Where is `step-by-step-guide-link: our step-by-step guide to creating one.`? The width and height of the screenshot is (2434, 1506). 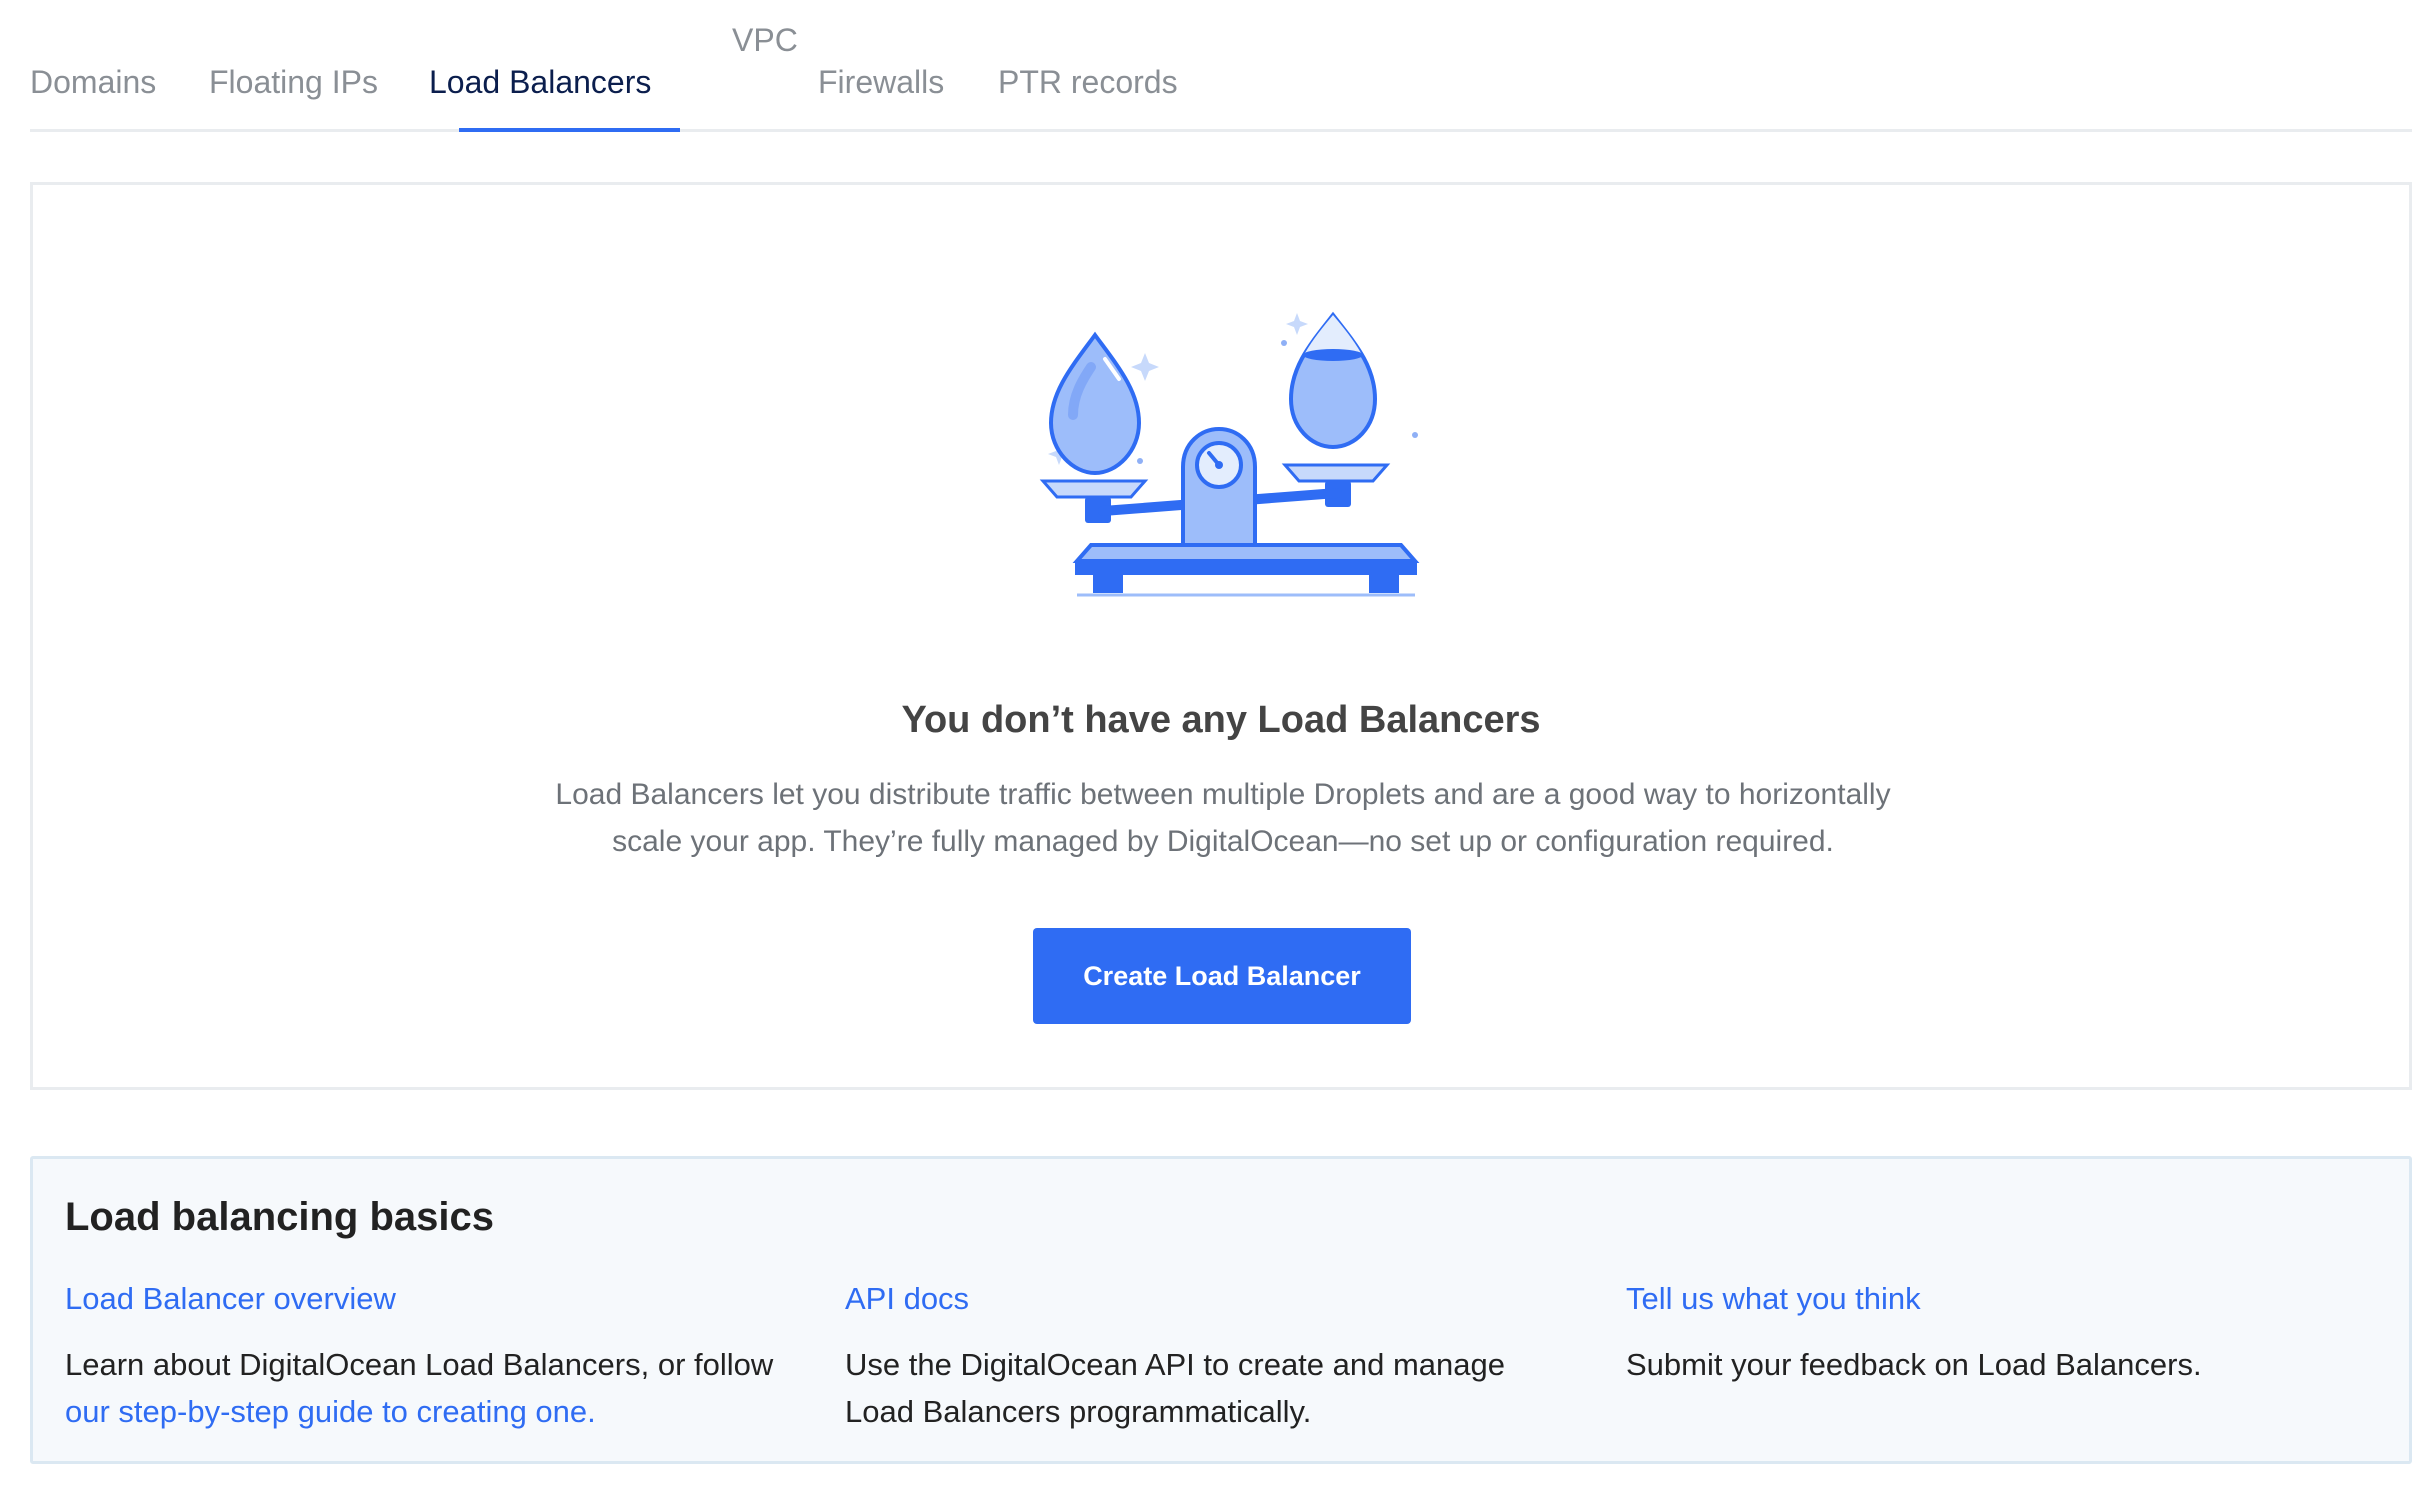
step-by-step-guide-link: our step-by-step guide to creating one. is located at coordinates (330, 1411).